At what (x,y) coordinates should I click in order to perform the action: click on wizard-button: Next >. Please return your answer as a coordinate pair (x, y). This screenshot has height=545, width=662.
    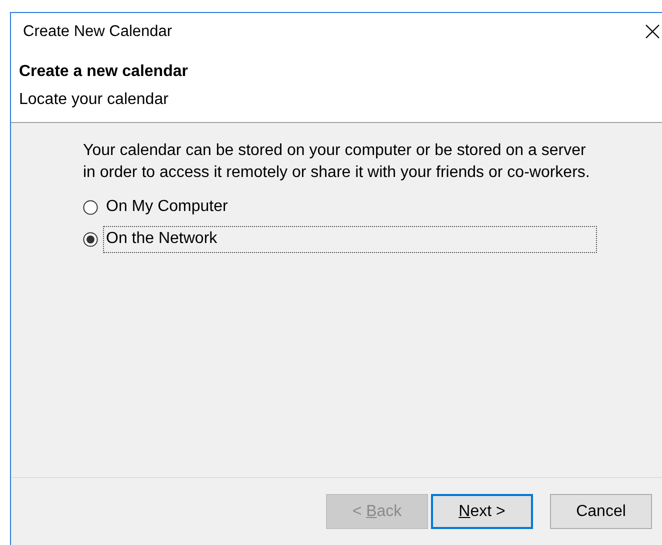
    Looking at the image, I should click on (482, 511).